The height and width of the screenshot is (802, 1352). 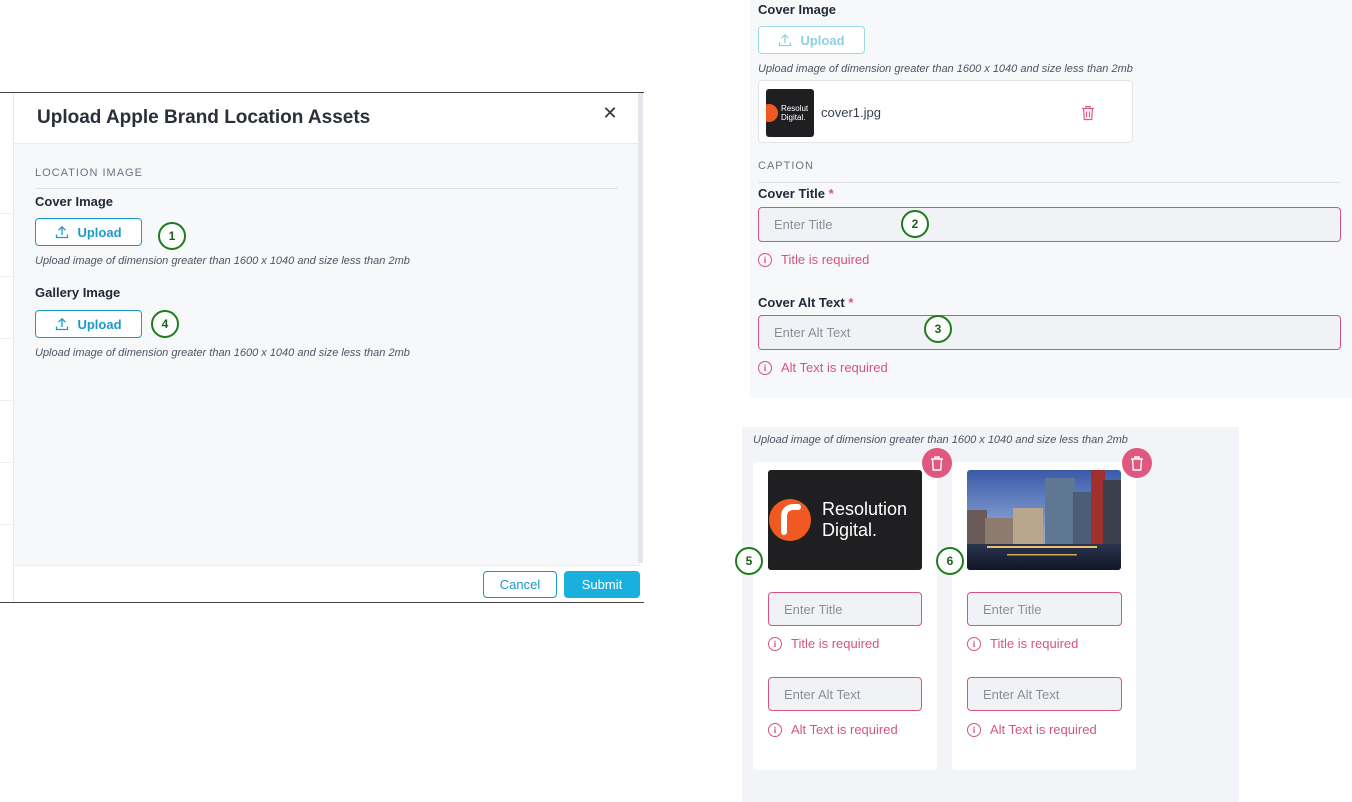 I want to click on file-thumbnail: Resolut Digital., so click(x=790, y=113).